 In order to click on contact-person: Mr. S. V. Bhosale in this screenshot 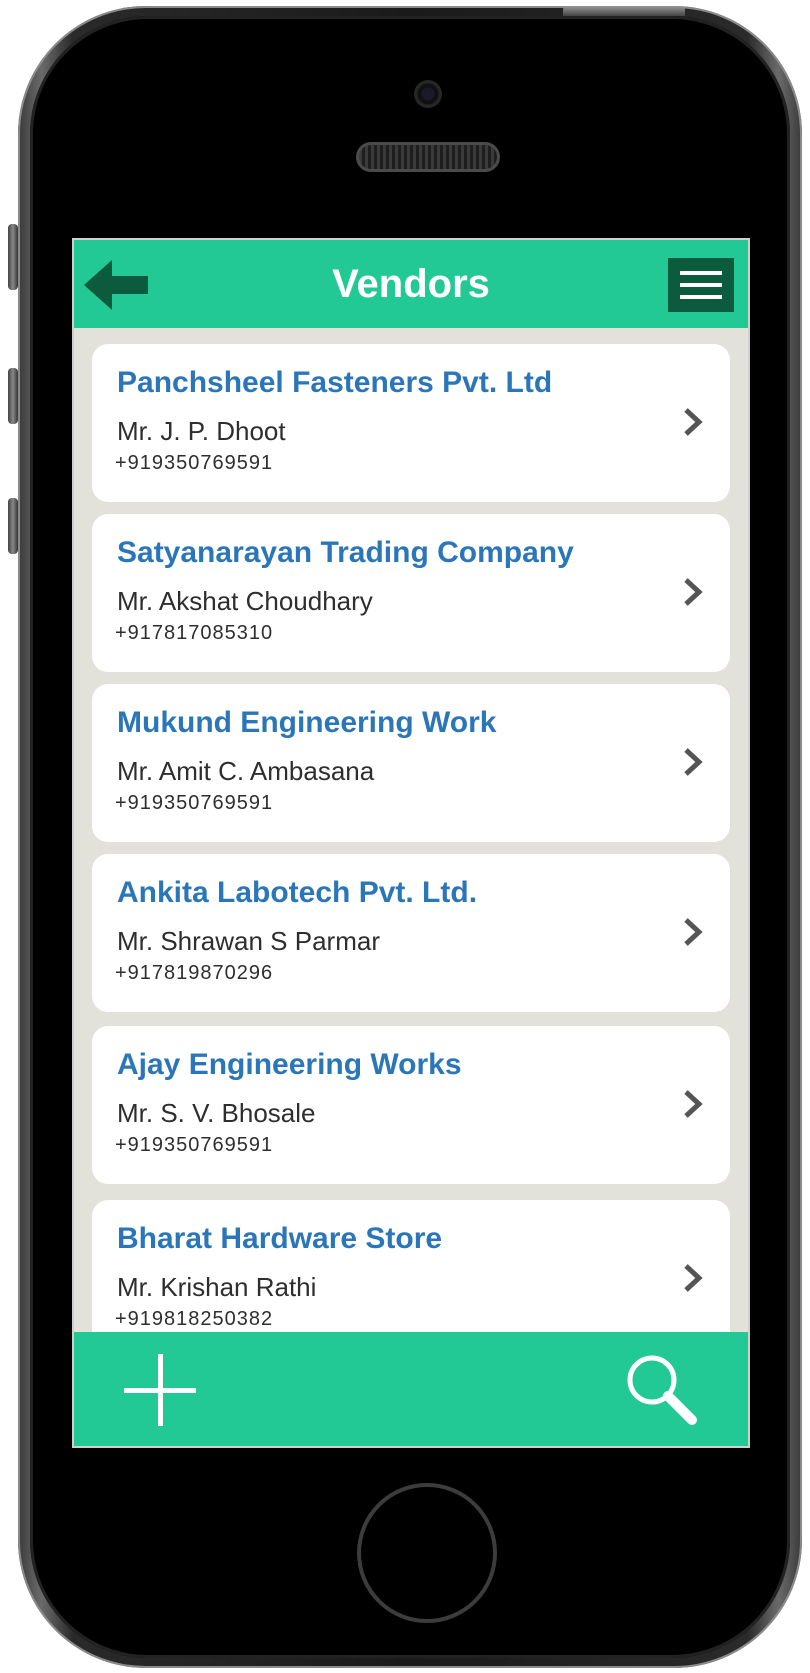, I will do `click(216, 1113)`.